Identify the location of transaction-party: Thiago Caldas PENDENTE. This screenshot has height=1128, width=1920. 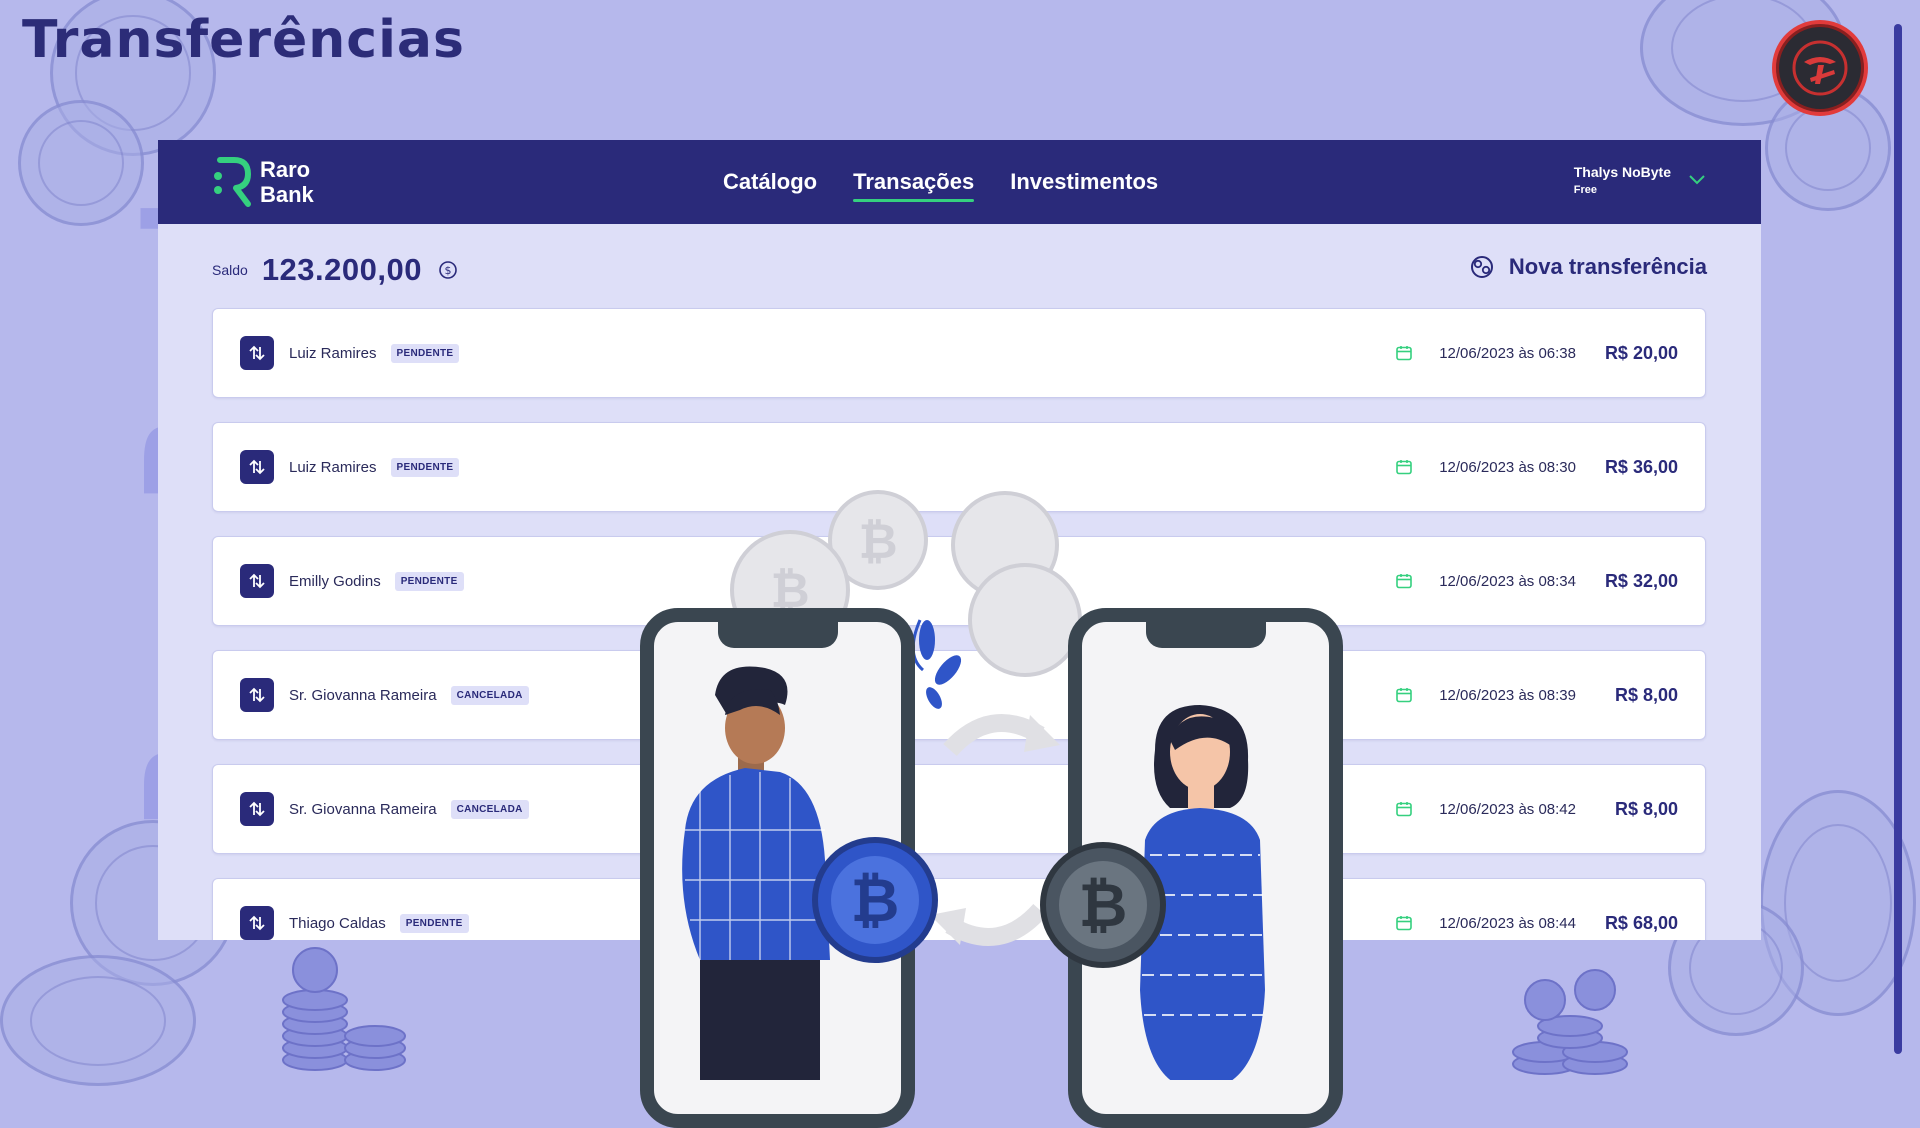
(379, 923).